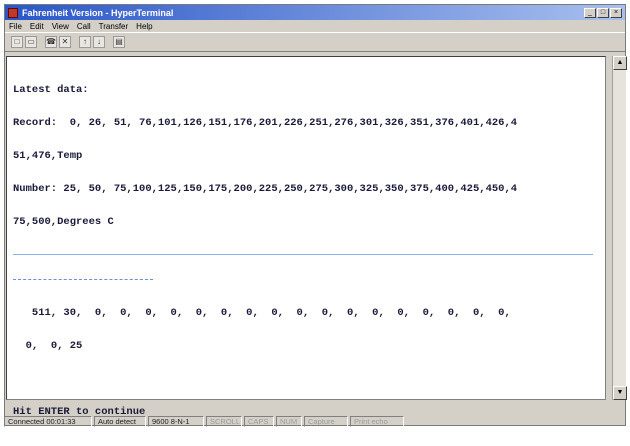 Image resolution: width=630 pixels, height=446 pixels. Describe the element at coordinates (224, 421) in the screenshot. I see `status-scroll: SCROLL` at that location.